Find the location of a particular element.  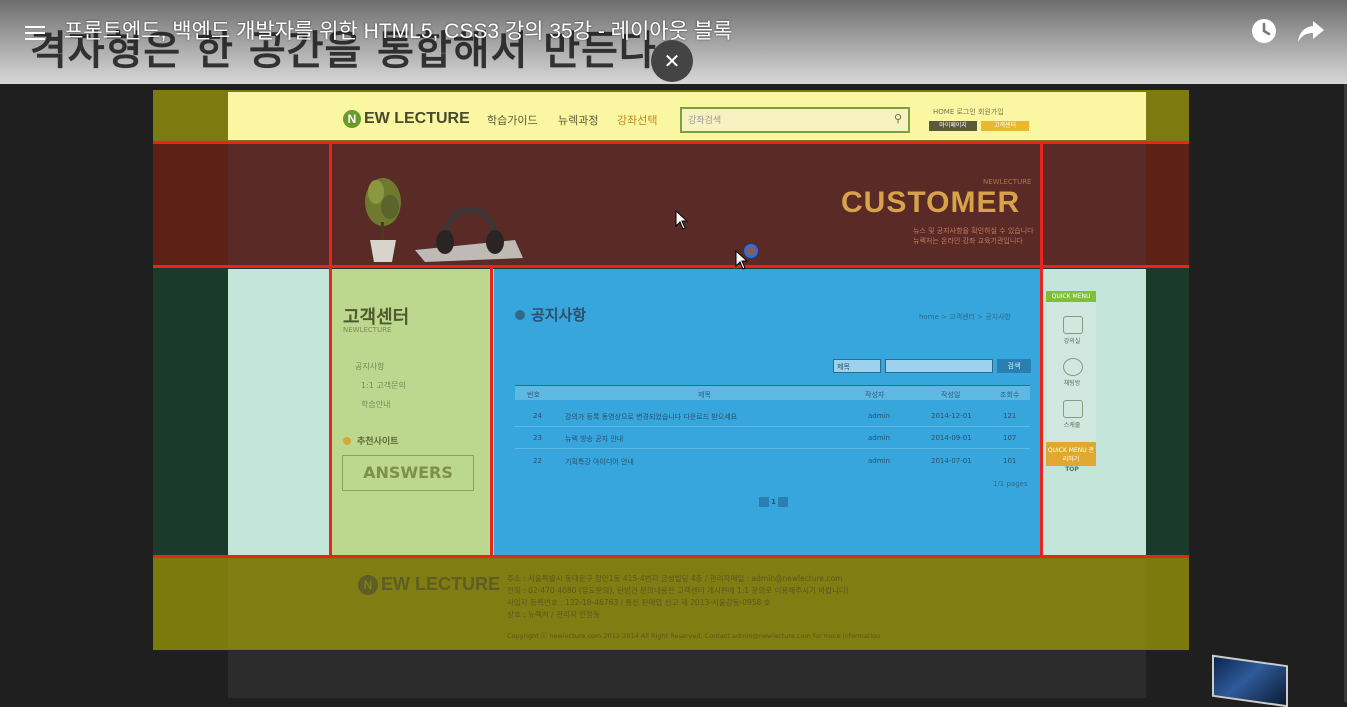

loading-spinner-icon is located at coordinates (751, 251).